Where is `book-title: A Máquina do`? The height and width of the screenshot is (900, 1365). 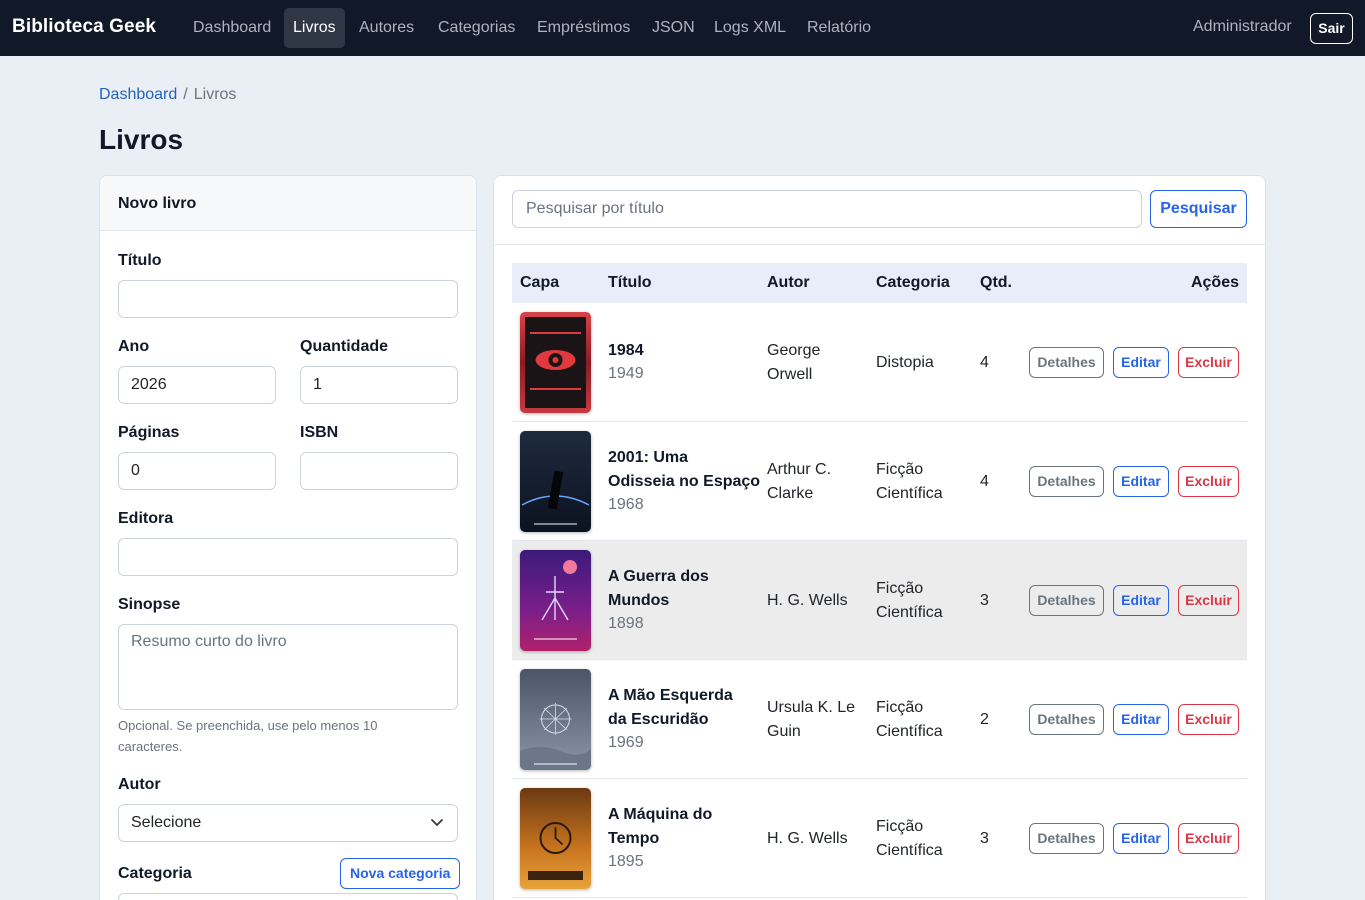 book-title: A Máquina do is located at coordinates (660, 814).